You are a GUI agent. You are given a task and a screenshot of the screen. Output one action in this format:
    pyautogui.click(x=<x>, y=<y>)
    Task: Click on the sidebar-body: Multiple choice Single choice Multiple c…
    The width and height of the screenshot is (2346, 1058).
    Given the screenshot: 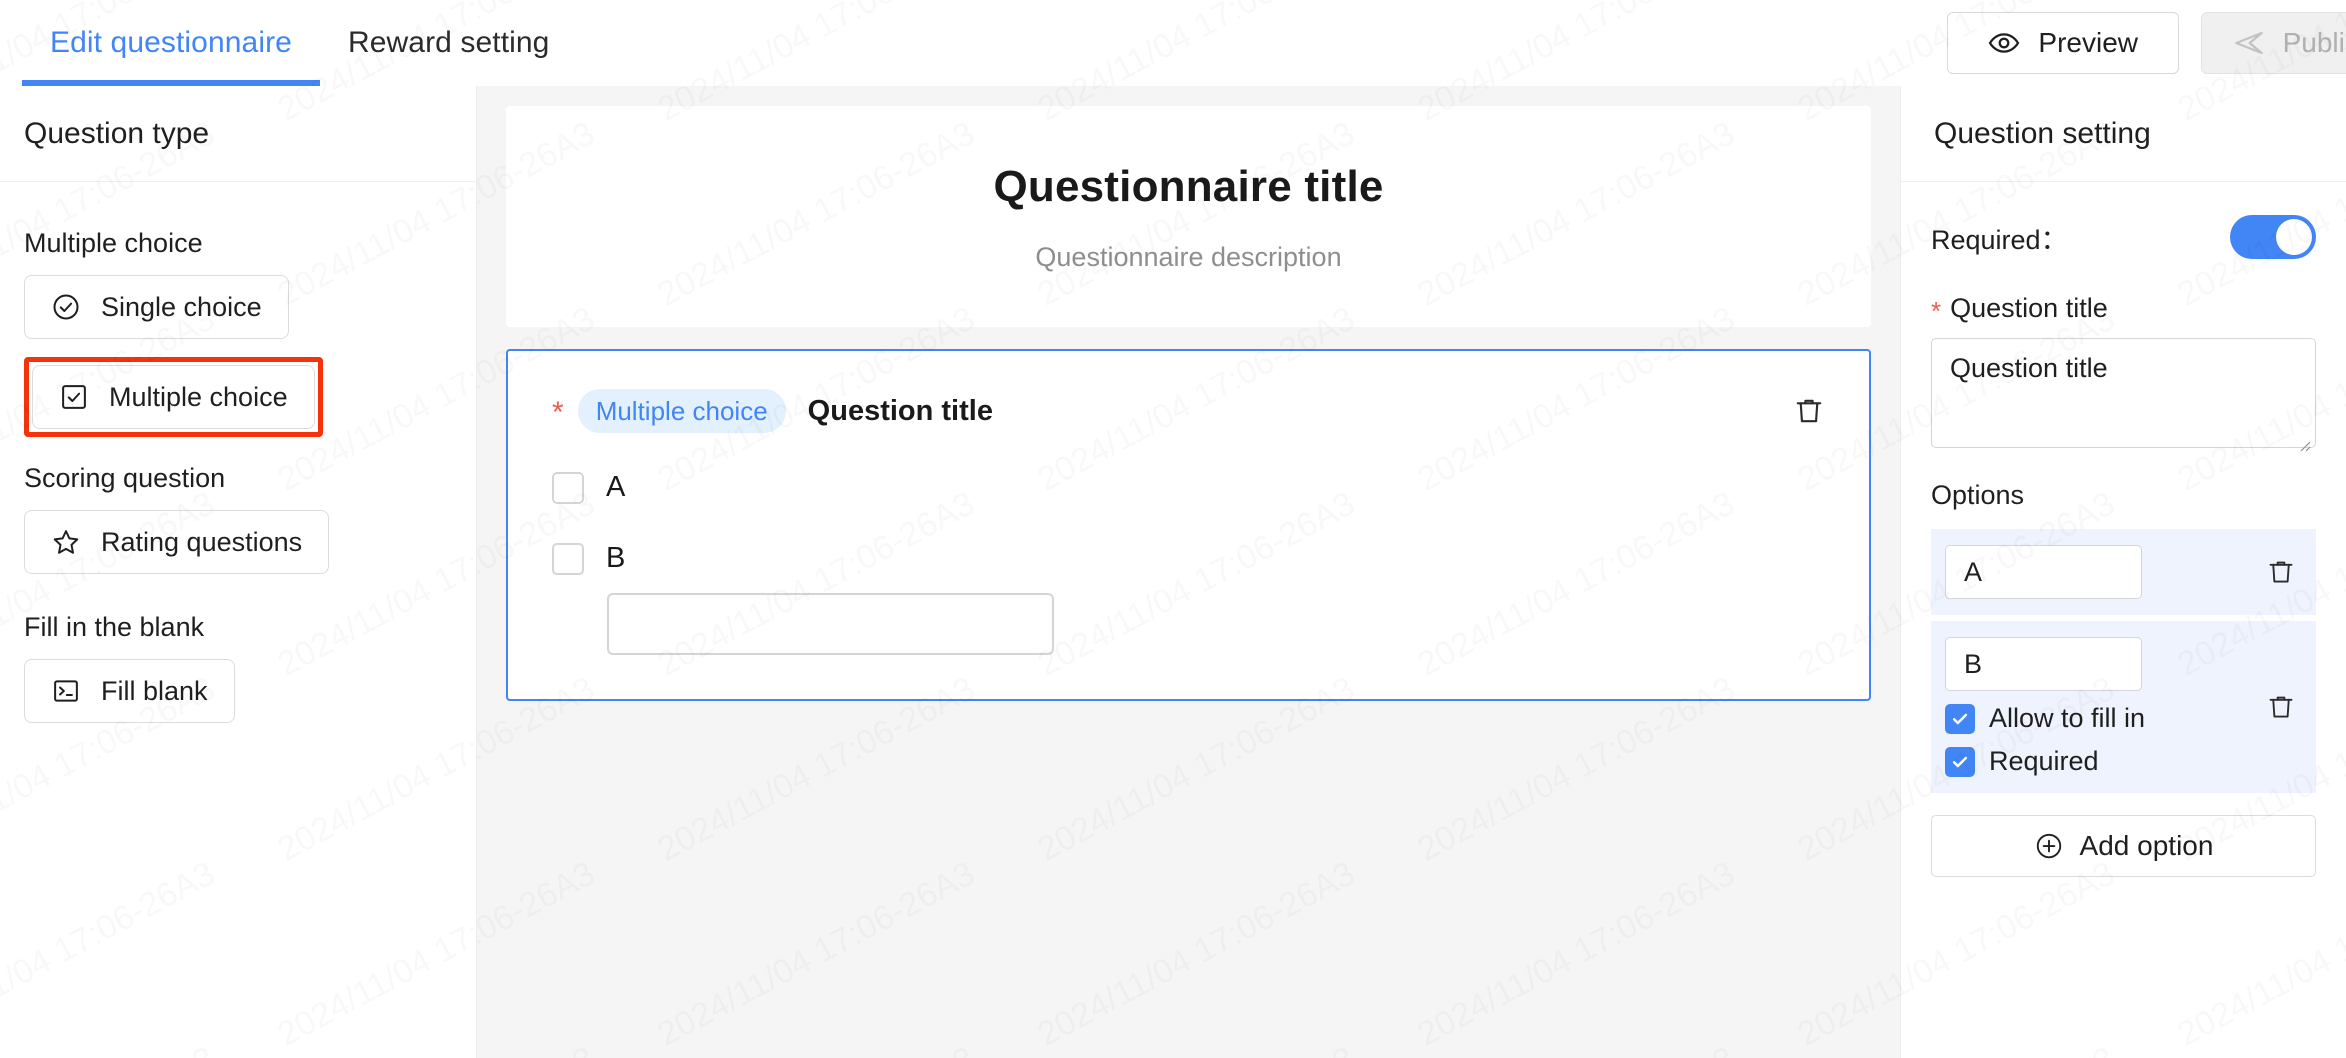 What is the action you would take?
    pyautogui.click(x=238, y=458)
    